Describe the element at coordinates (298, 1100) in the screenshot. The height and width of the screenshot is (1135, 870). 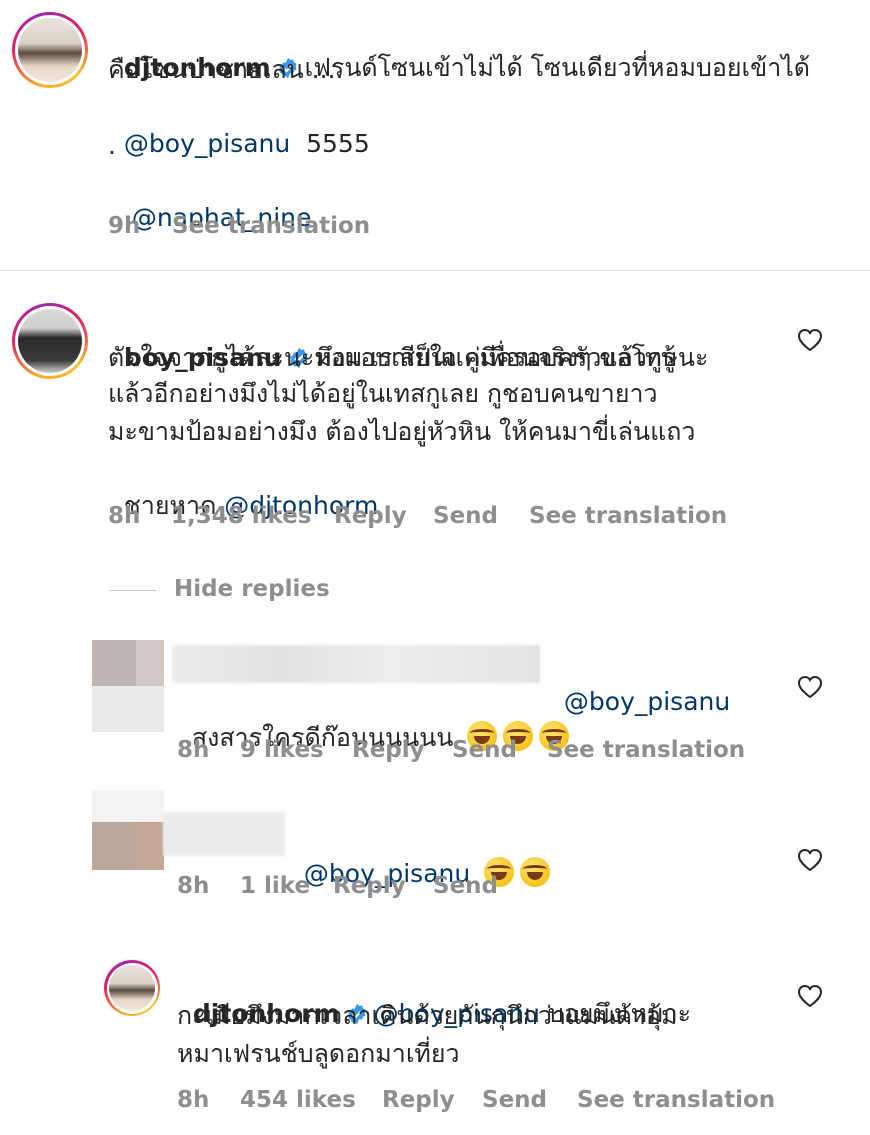
I see `likes-count: 454 likes` at that location.